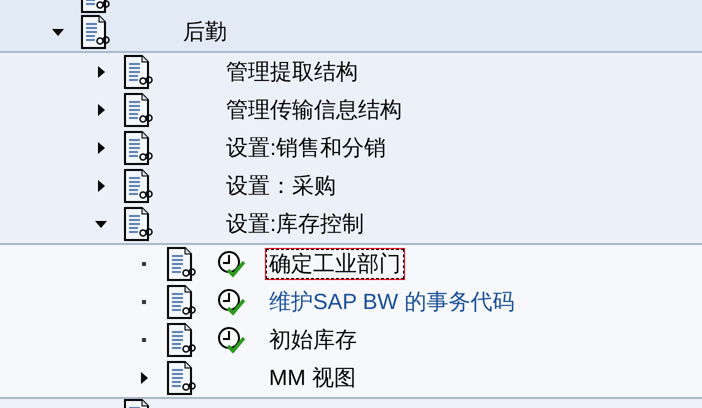 Image resolution: width=702 pixels, height=408 pixels. What do you see at coordinates (312, 378) in the screenshot?
I see `node-label: MM 视图` at bounding box center [312, 378].